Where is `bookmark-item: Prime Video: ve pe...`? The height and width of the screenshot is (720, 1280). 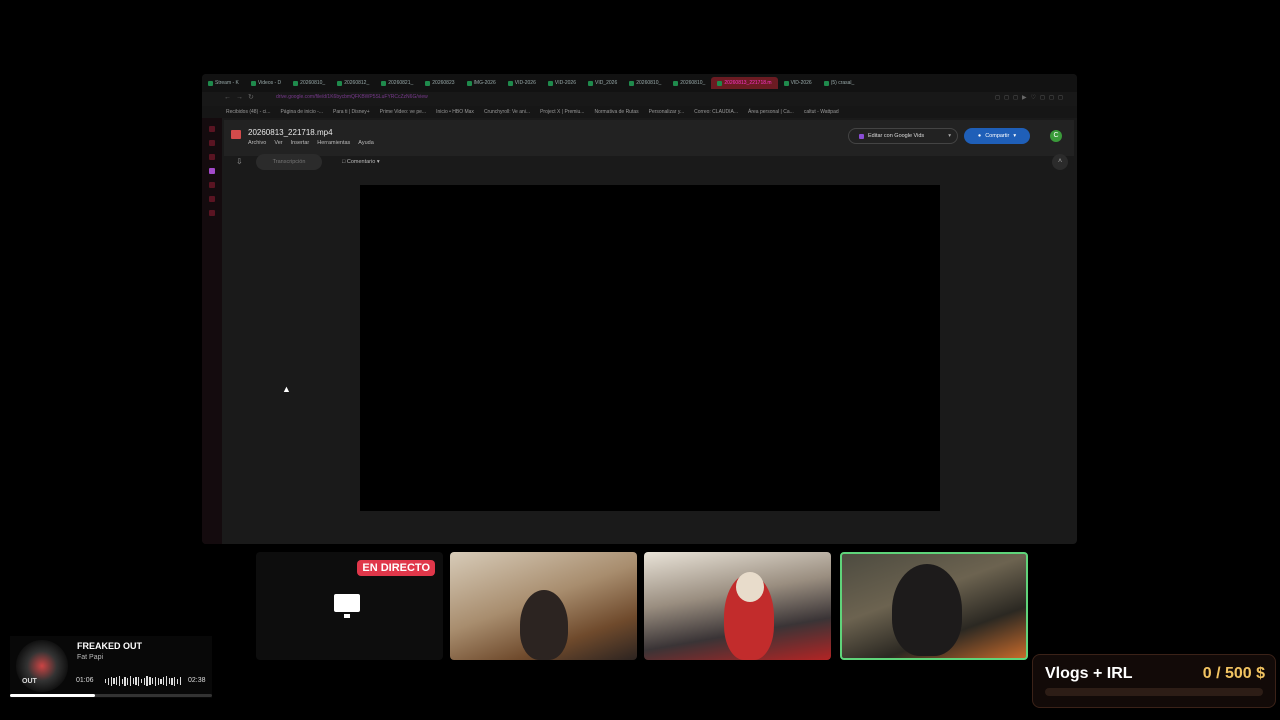
bookmark-item: Prime Video: ve pe... is located at coordinates (403, 112).